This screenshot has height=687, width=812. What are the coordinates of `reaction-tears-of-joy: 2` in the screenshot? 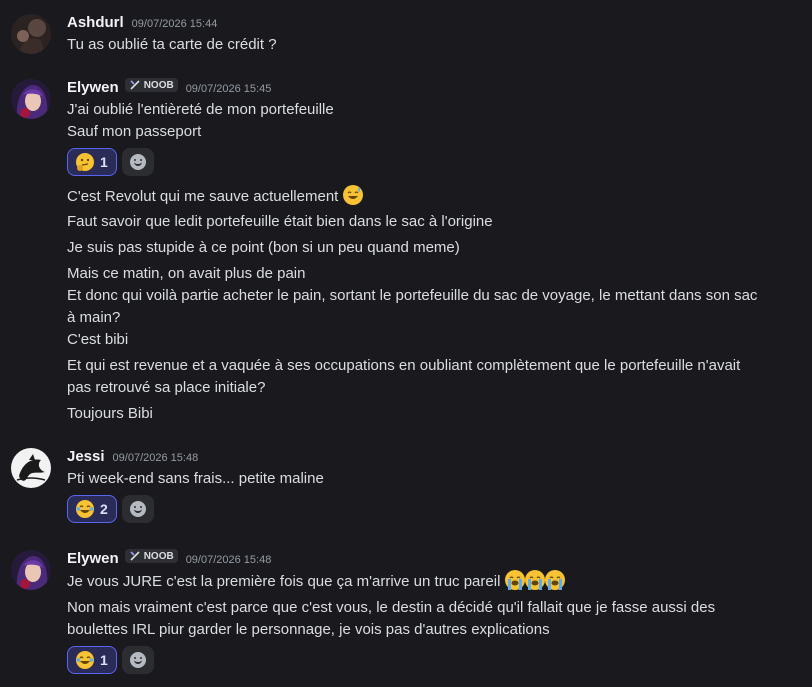 It's located at (92, 509).